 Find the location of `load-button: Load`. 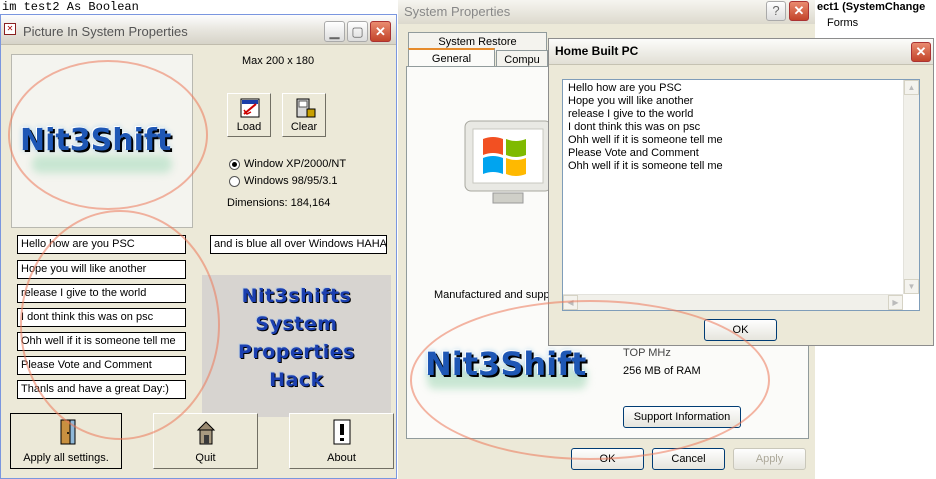

load-button: Load is located at coordinates (249, 115).